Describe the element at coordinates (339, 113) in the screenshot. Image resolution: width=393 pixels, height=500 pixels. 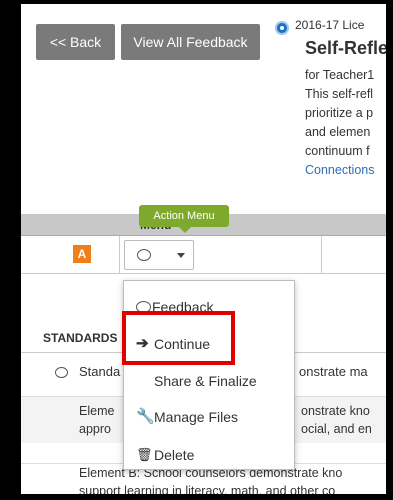
I see `description-line: prioritize a p` at that location.